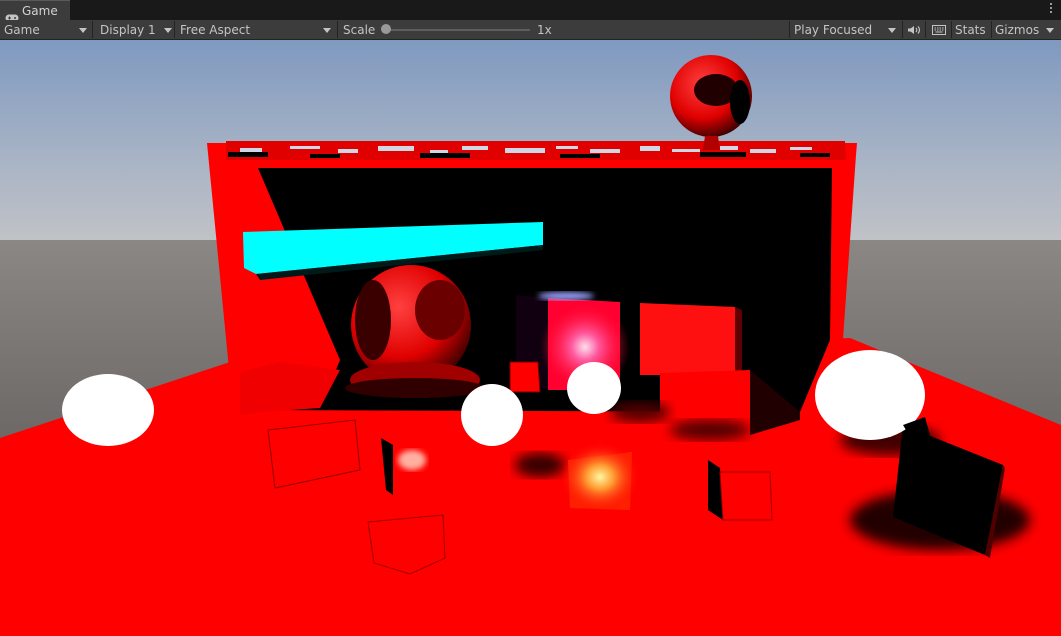  Describe the element at coordinates (22, 29) in the screenshot. I see `view-mode-label: Game` at that location.